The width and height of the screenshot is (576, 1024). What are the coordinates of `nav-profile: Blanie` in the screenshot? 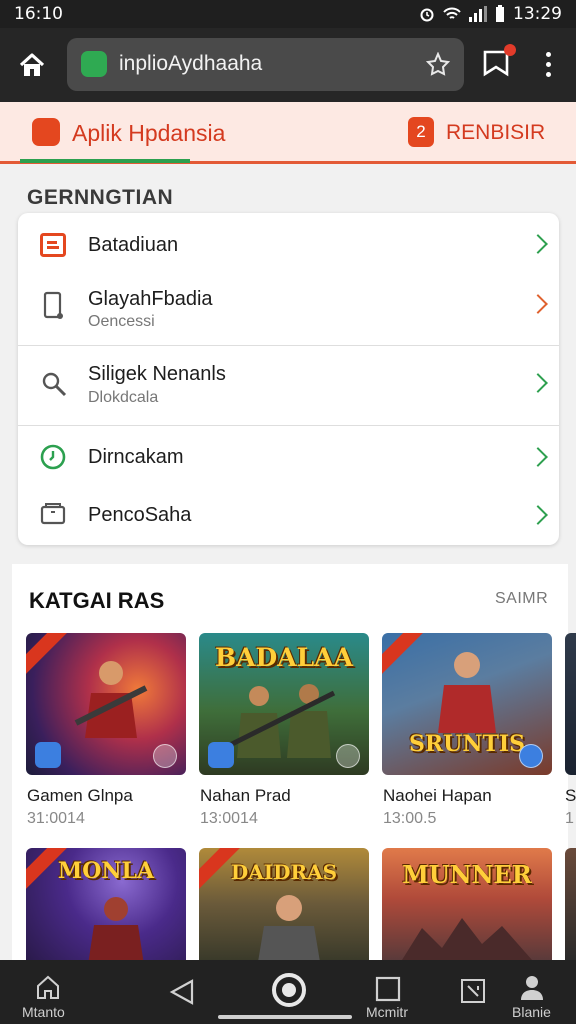 It's located at (532, 992).